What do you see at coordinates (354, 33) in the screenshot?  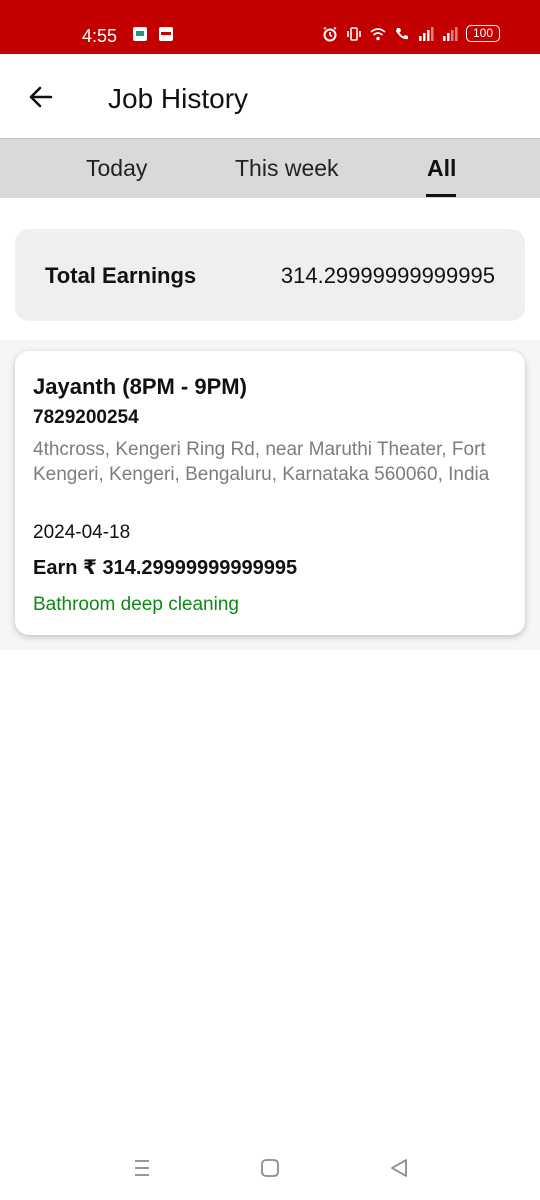 I see `vibrate-icon` at bounding box center [354, 33].